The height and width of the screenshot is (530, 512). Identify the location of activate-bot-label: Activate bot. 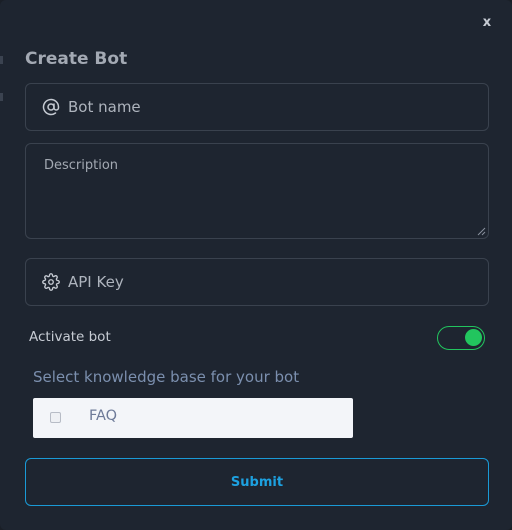
(70, 337).